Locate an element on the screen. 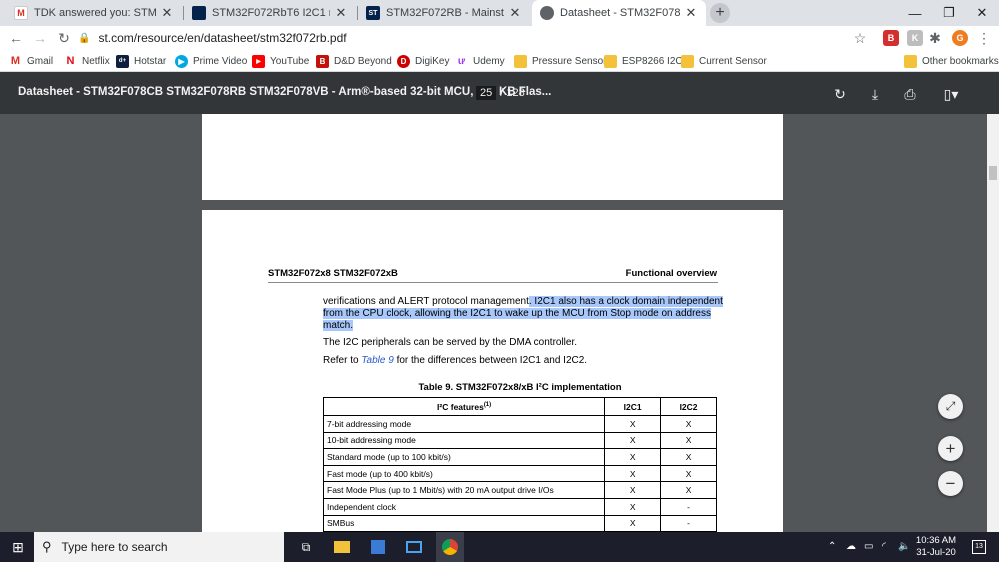 This screenshot has width=999, height=562. page-number-input: 25 is located at coordinates (486, 93).